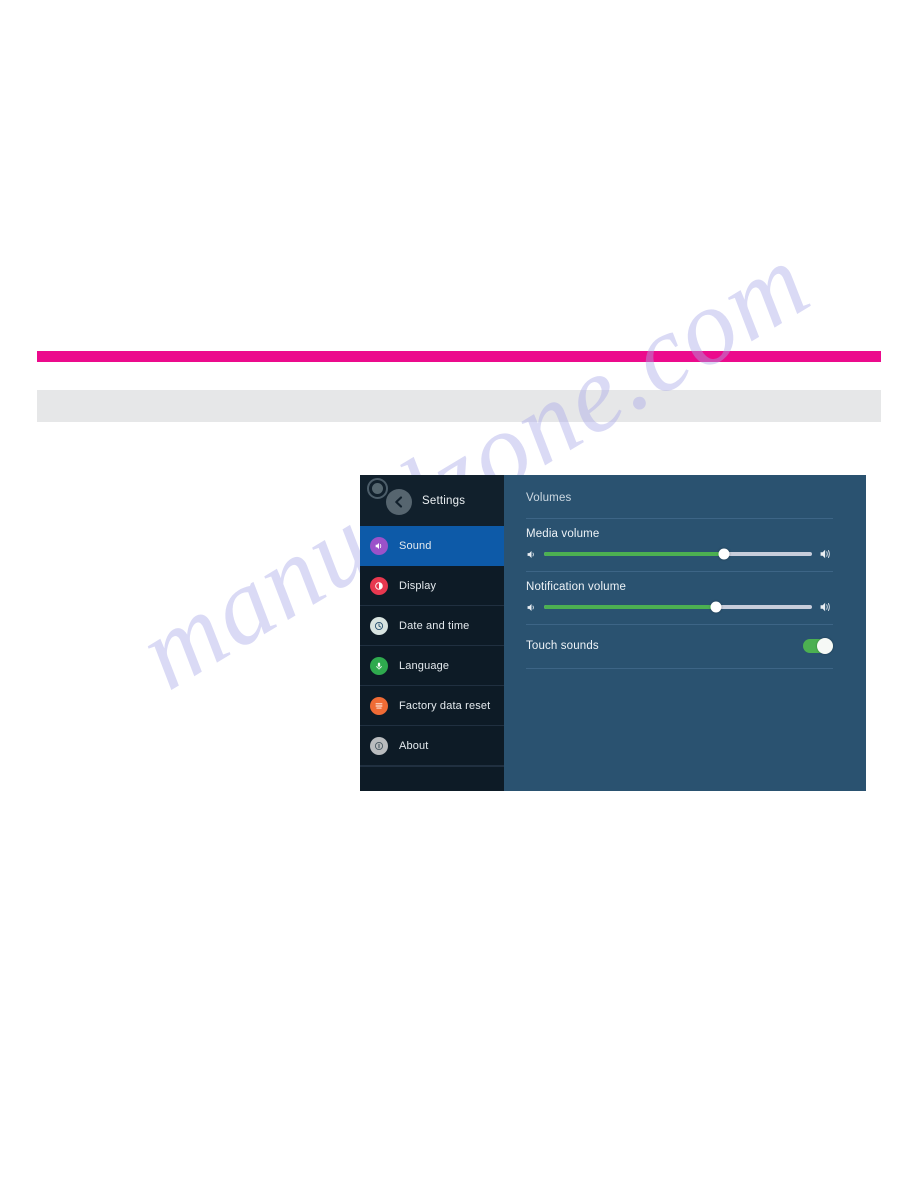 This screenshot has width=918, height=1188. What do you see at coordinates (634, 554) in the screenshot?
I see `media-volume-fill` at bounding box center [634, 554].